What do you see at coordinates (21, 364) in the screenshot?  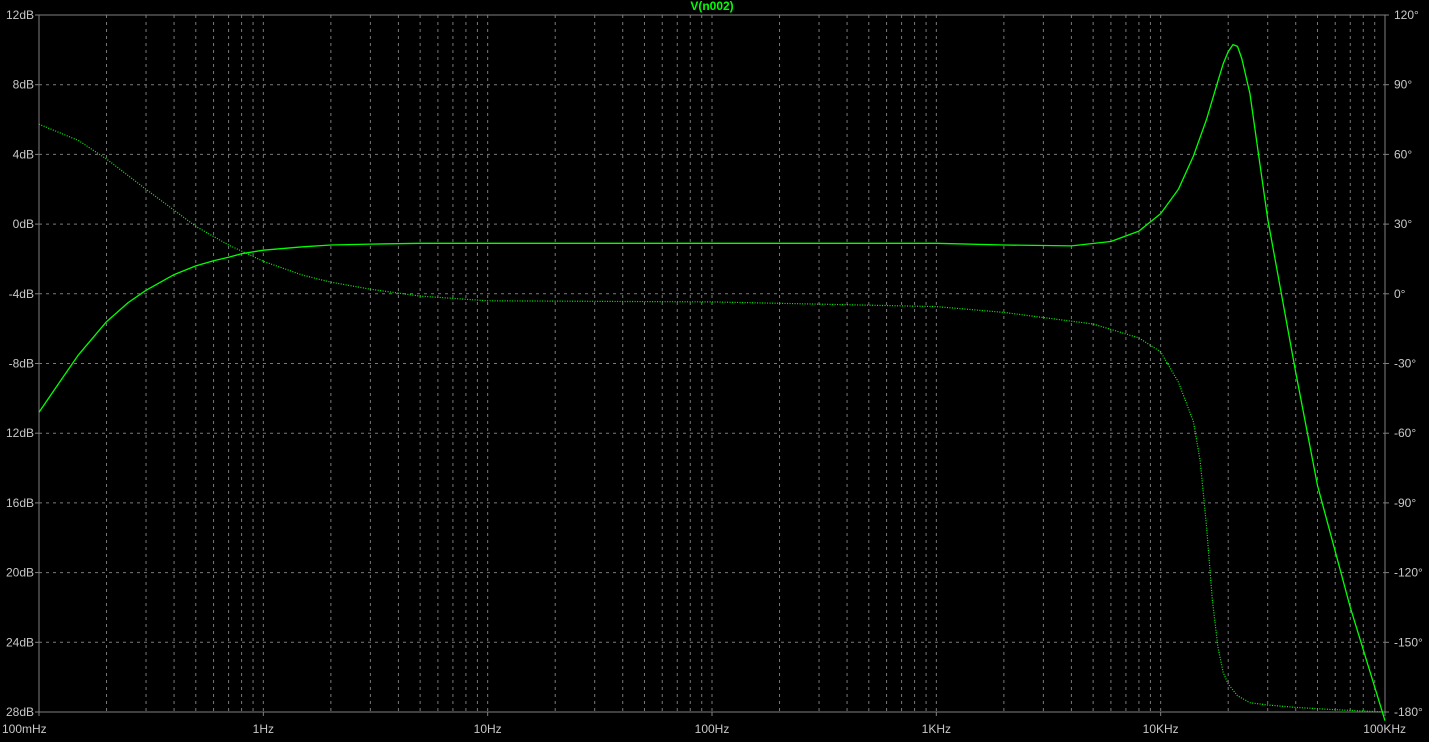 I see `y-left-tick-label: -8dB` at bounding box center [21, 364].